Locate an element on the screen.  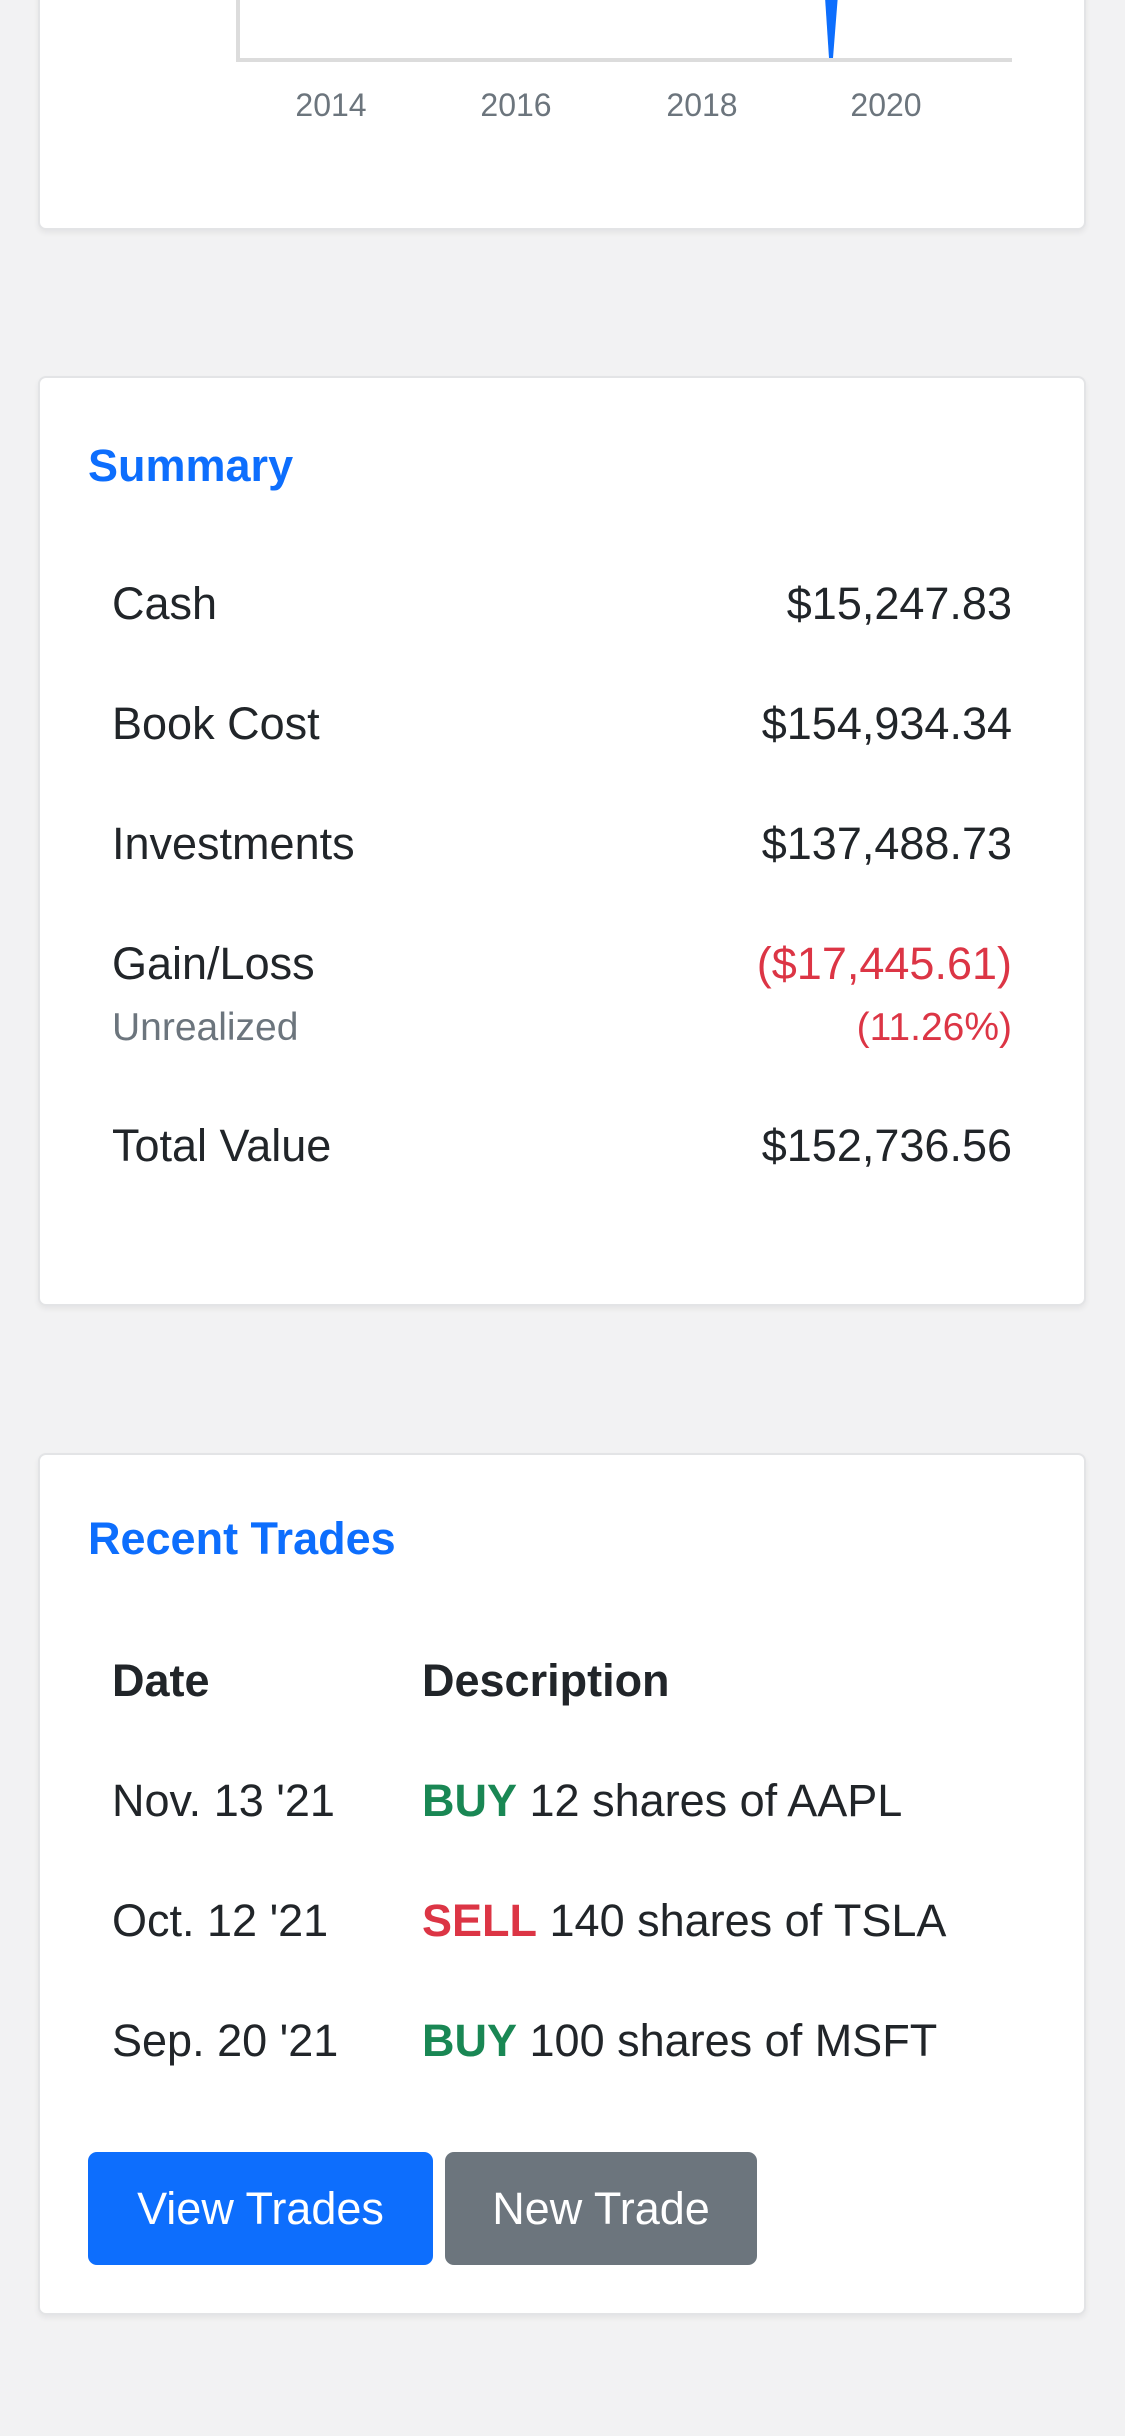
summary-label: Investments is located at coordinates (233, 843).